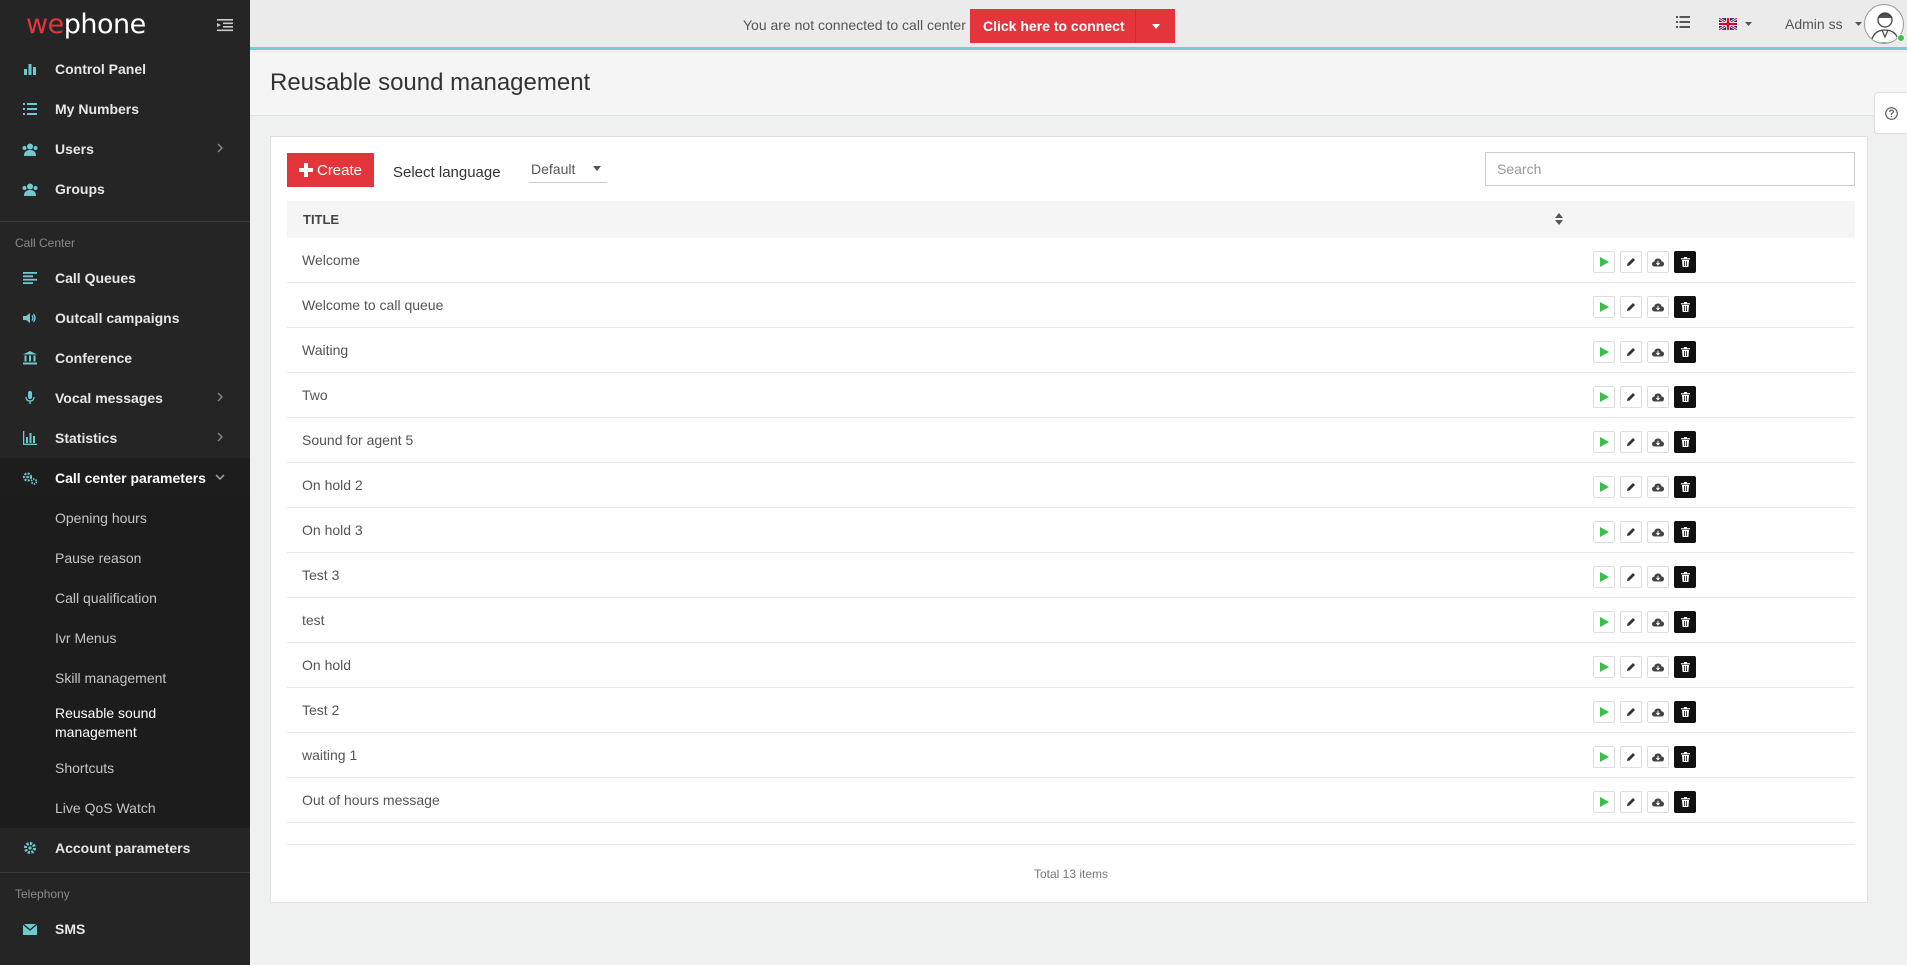 This screenshot has width=1907, height=965. What do you see at coordinates (1071, 395) in the screenshot?
I see `table-row: Two` at bounding box center [1071, 395].